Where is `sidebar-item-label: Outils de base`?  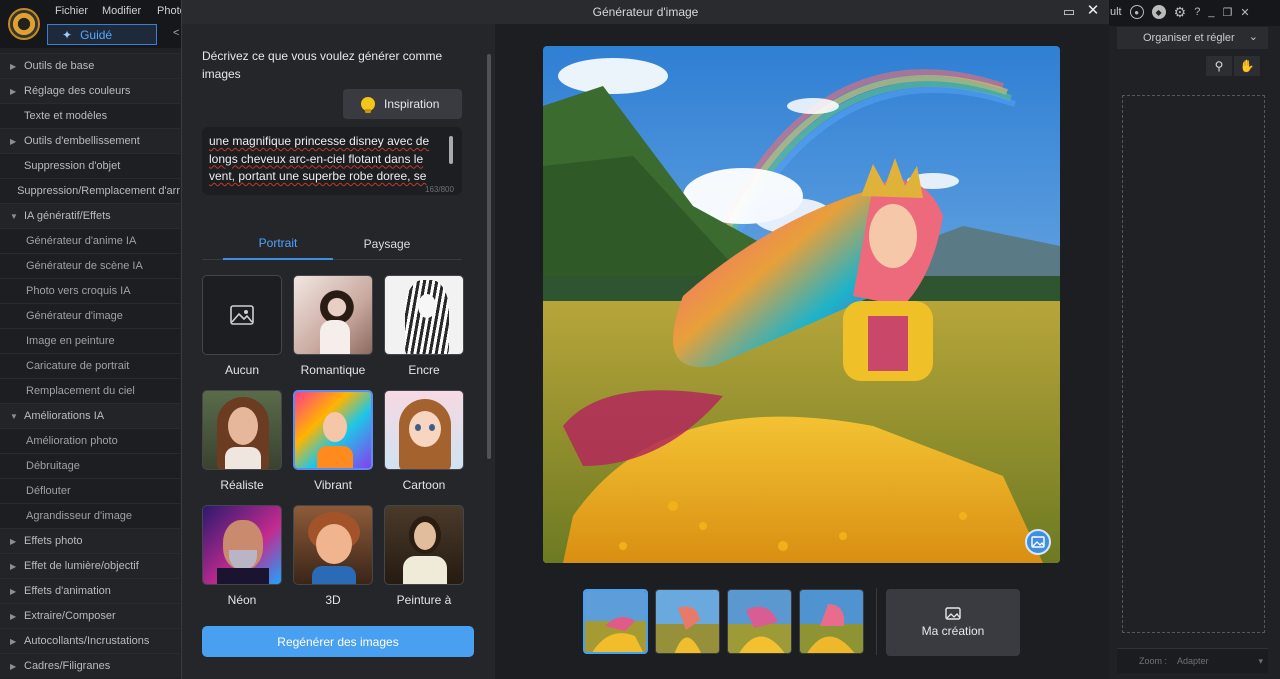 sidebar-item-label: Outils de base is located at coordinates (59, 66).